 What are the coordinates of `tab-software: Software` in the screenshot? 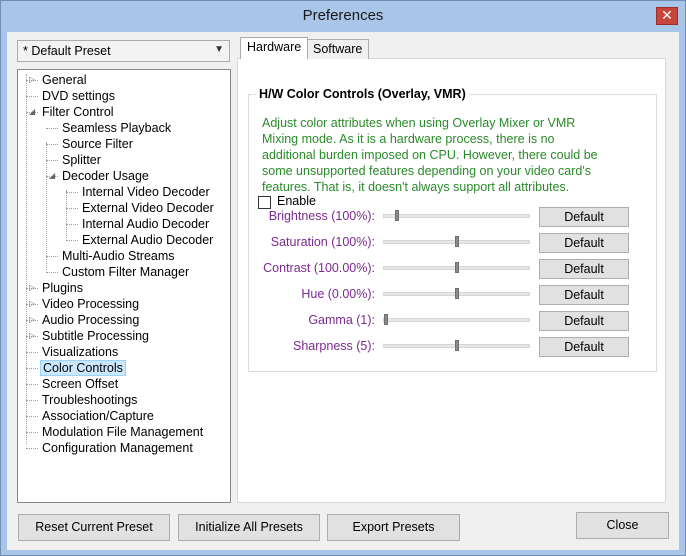 It's located at (338, 49).